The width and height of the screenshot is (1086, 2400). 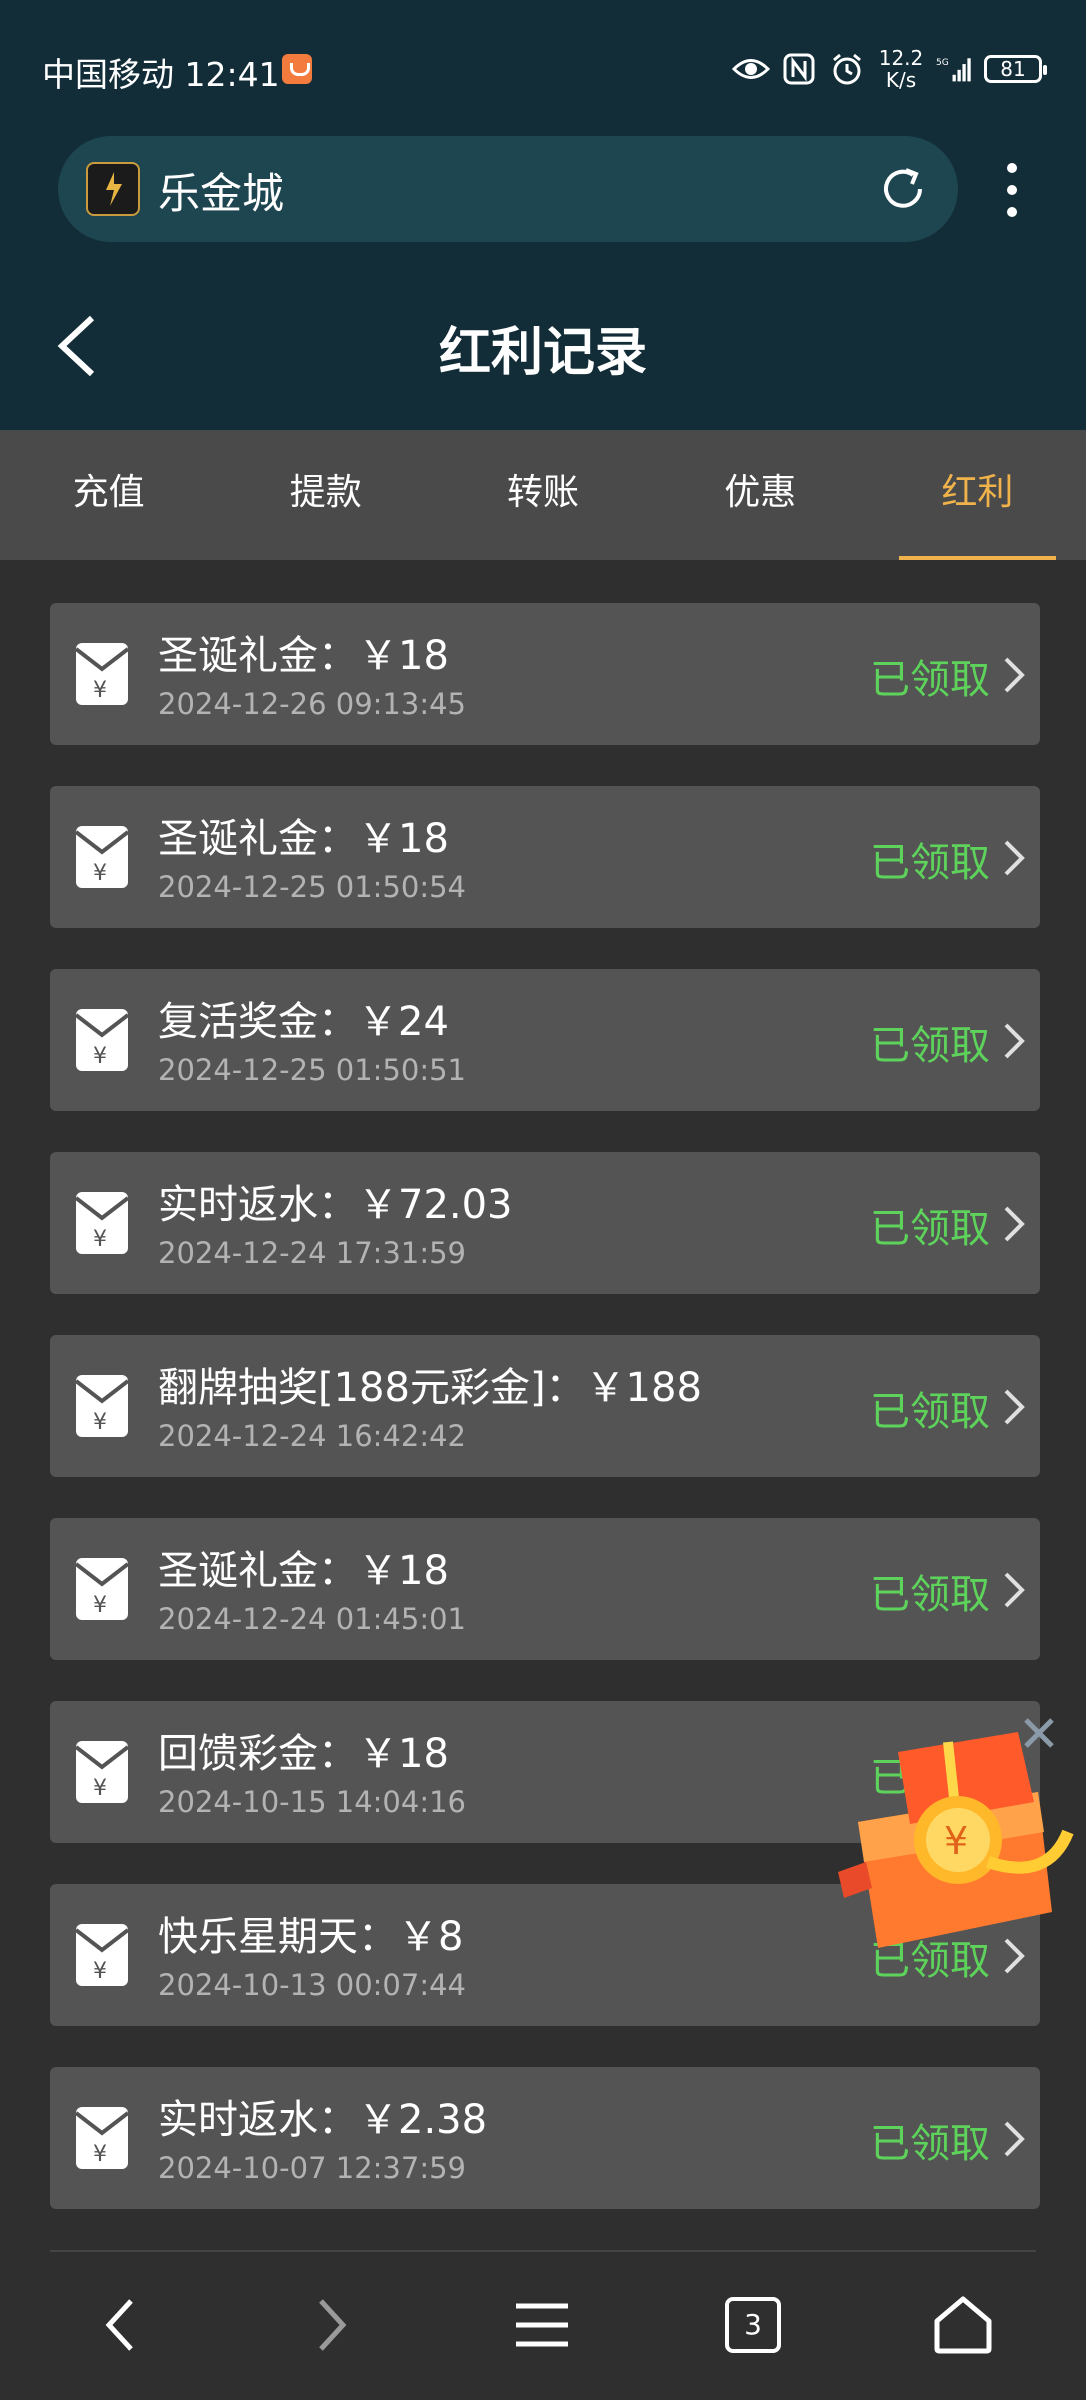 I want to click on record-name: 实时返水：￥72.03, so click(x=335, y=1205).